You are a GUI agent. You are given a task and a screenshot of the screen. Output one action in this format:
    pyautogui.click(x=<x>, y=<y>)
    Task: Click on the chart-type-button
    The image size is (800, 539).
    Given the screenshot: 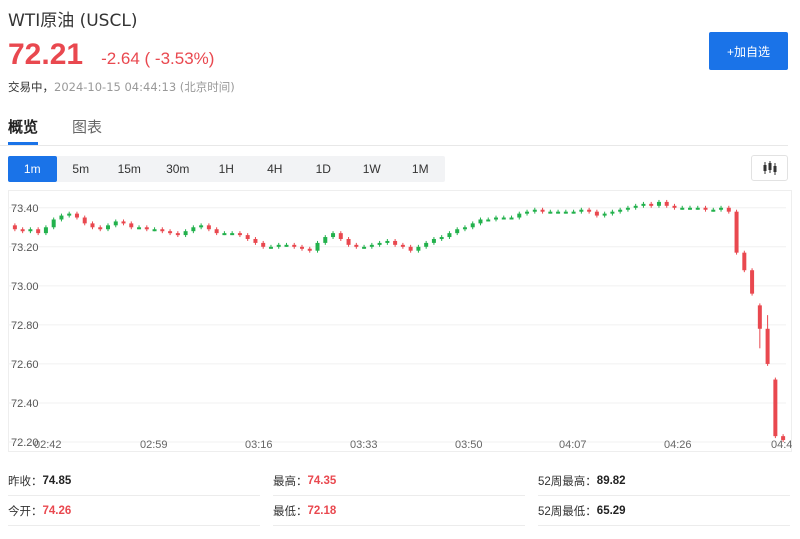 What is the action you would take?
    pyautogui.click(x=769, y=168)
    